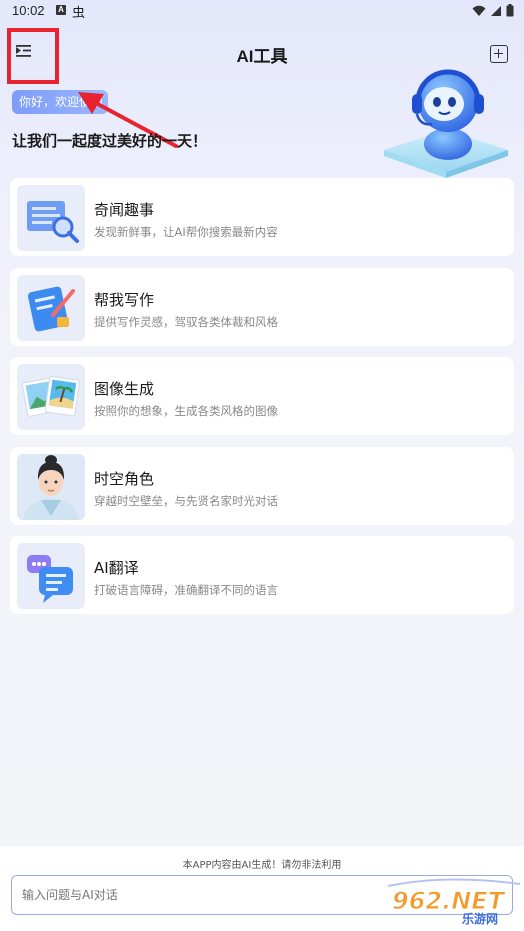 The image size is (524, 931). What do you see at coordinates (186, 590) in the screenshot?
I see `tool-desc: 打破语言障碍，准确翻译不同的语言` at bounding box center [186, 590].